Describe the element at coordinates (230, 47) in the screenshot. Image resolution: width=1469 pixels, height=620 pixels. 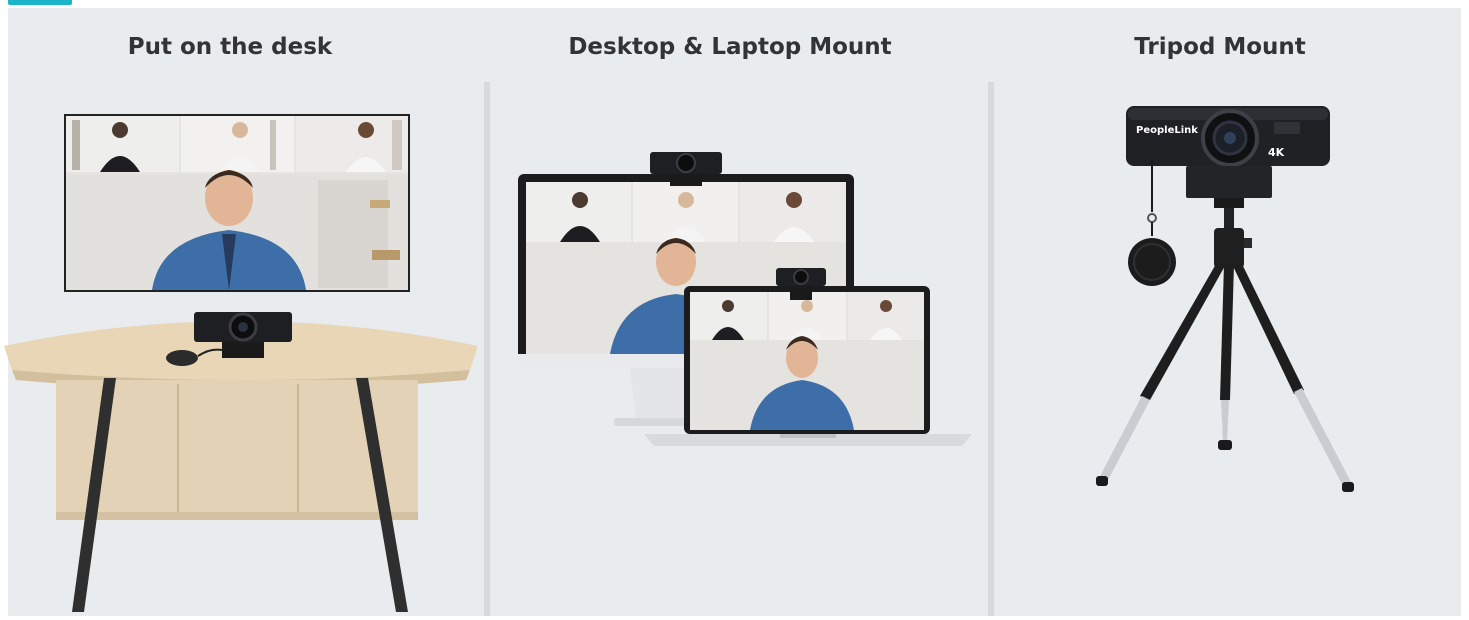
I see `column-title-desk: Put on the desk` at that location.